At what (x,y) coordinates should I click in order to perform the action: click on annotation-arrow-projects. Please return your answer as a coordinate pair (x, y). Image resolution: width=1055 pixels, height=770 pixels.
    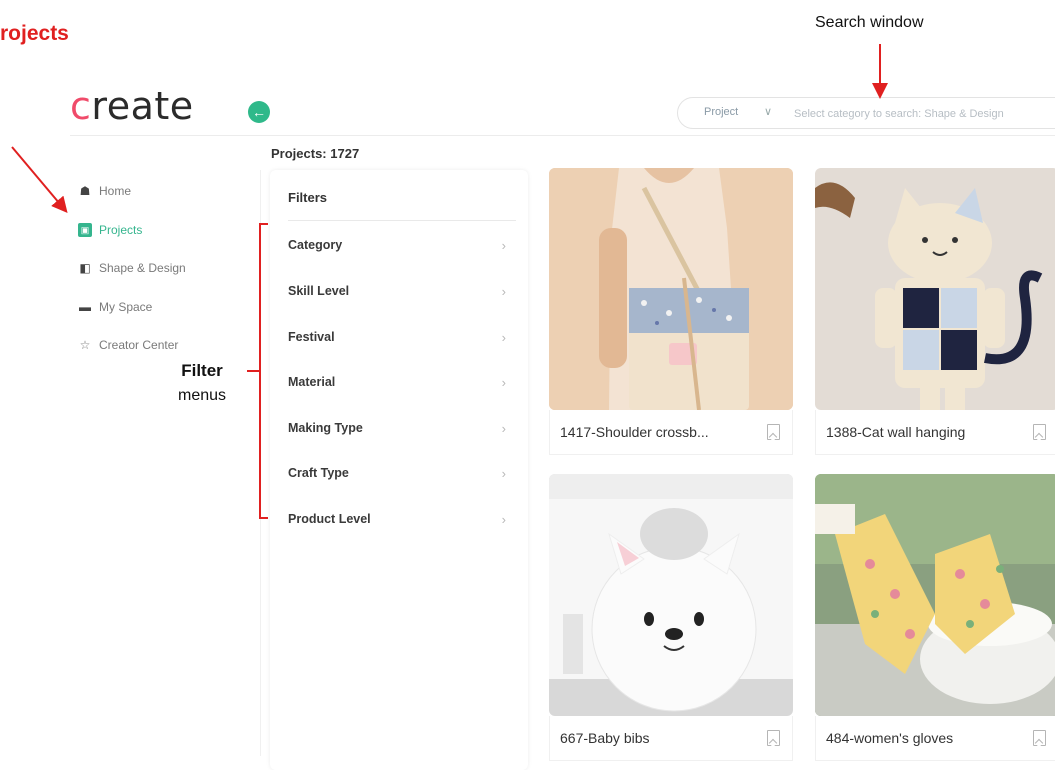
    Looking at the image, I should click on (39, 180).